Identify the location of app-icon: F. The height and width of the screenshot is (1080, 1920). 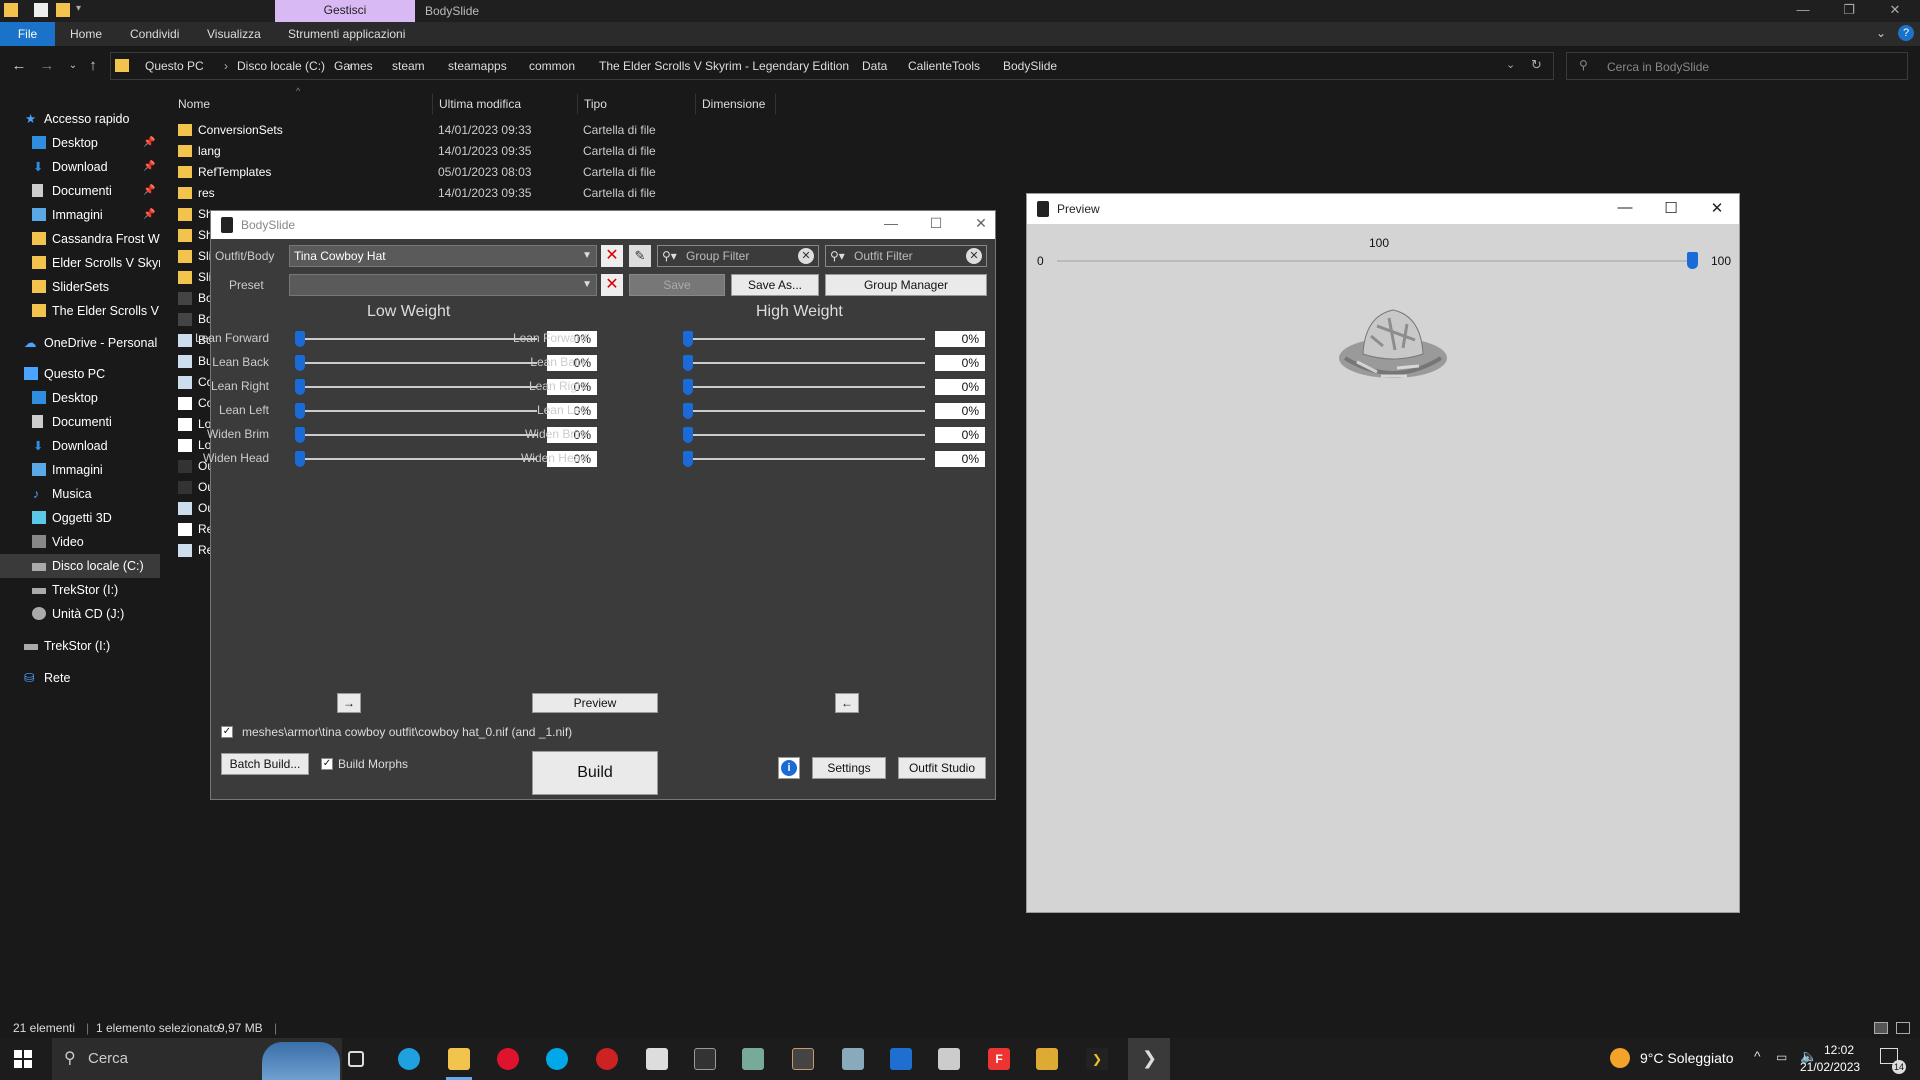
(999, 1059).